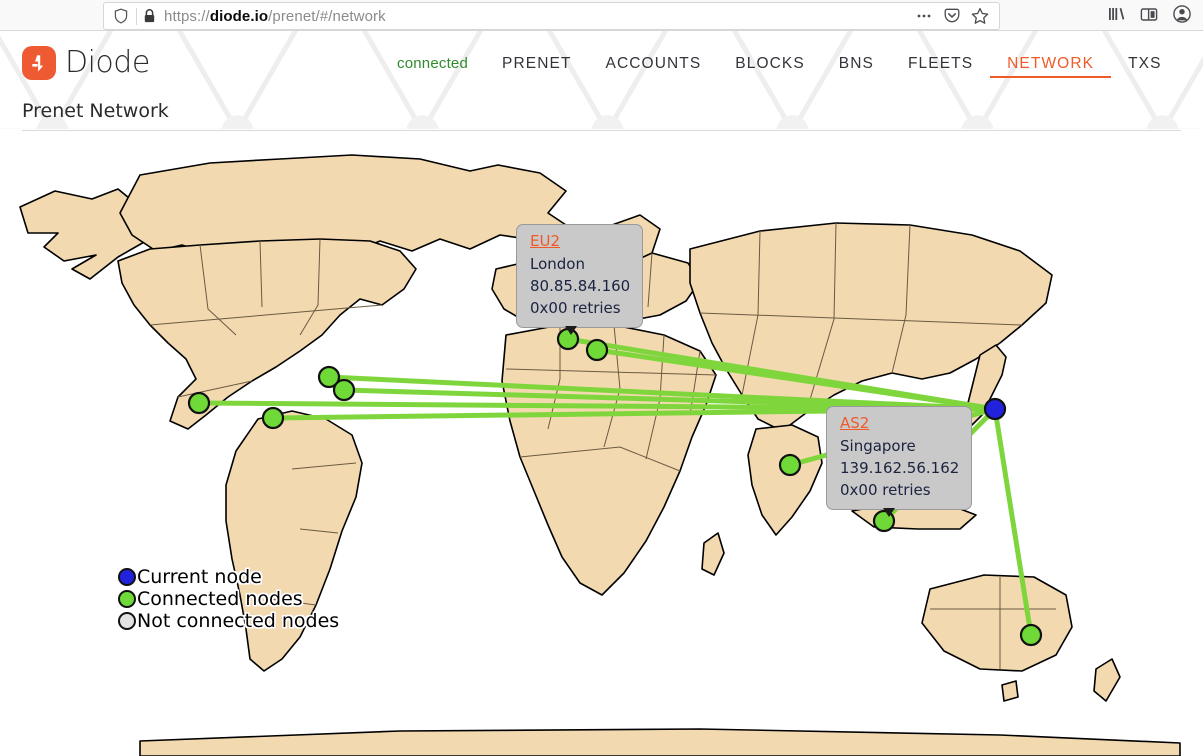 The height and width of the screenshot is (756, 1203). What do you see at coordinates (121, 16) in the screenshot?
I see `shield-icon` at bounding box center [121, 16].